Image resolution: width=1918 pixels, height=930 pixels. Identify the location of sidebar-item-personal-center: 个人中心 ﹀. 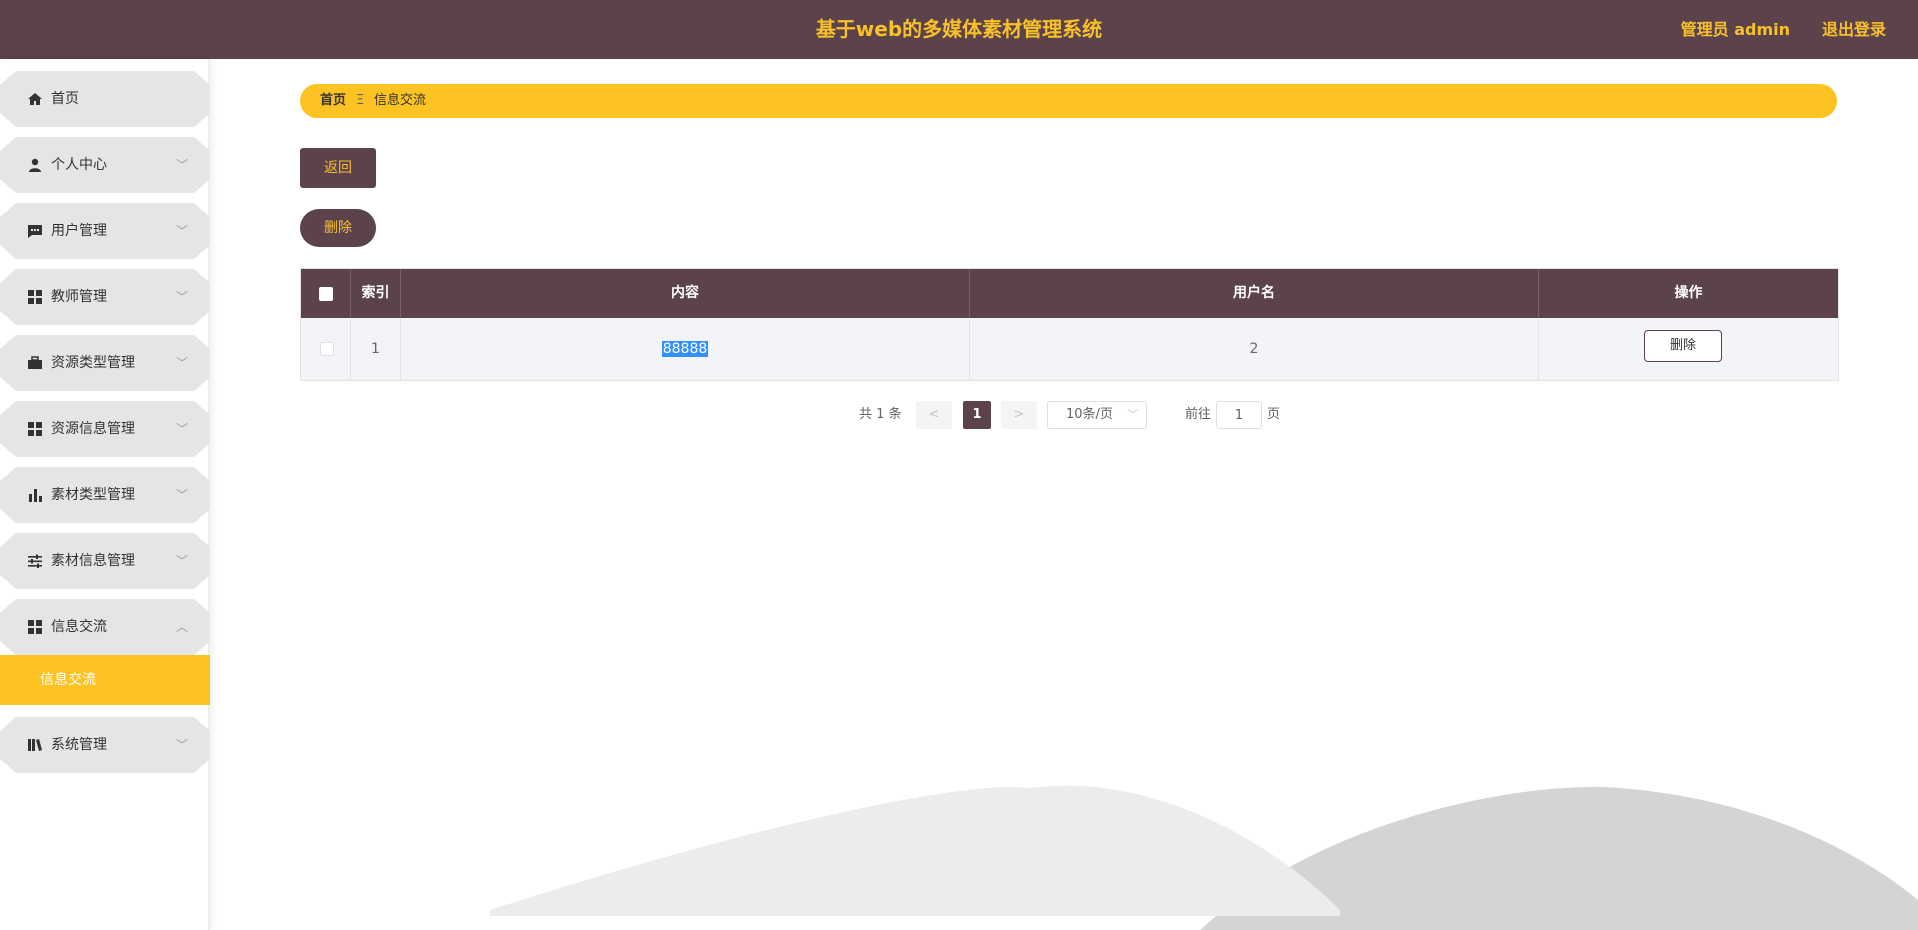
(105, 165).